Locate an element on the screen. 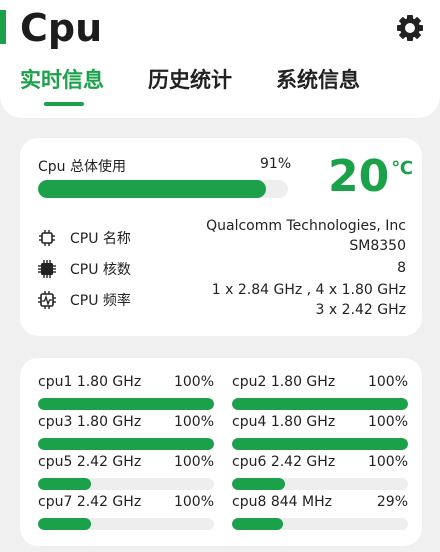 Image resolution: width=440 pixels, height=552 pixels. core-label: cpu3 1.80 GHz is located at coordinates (90, 422).